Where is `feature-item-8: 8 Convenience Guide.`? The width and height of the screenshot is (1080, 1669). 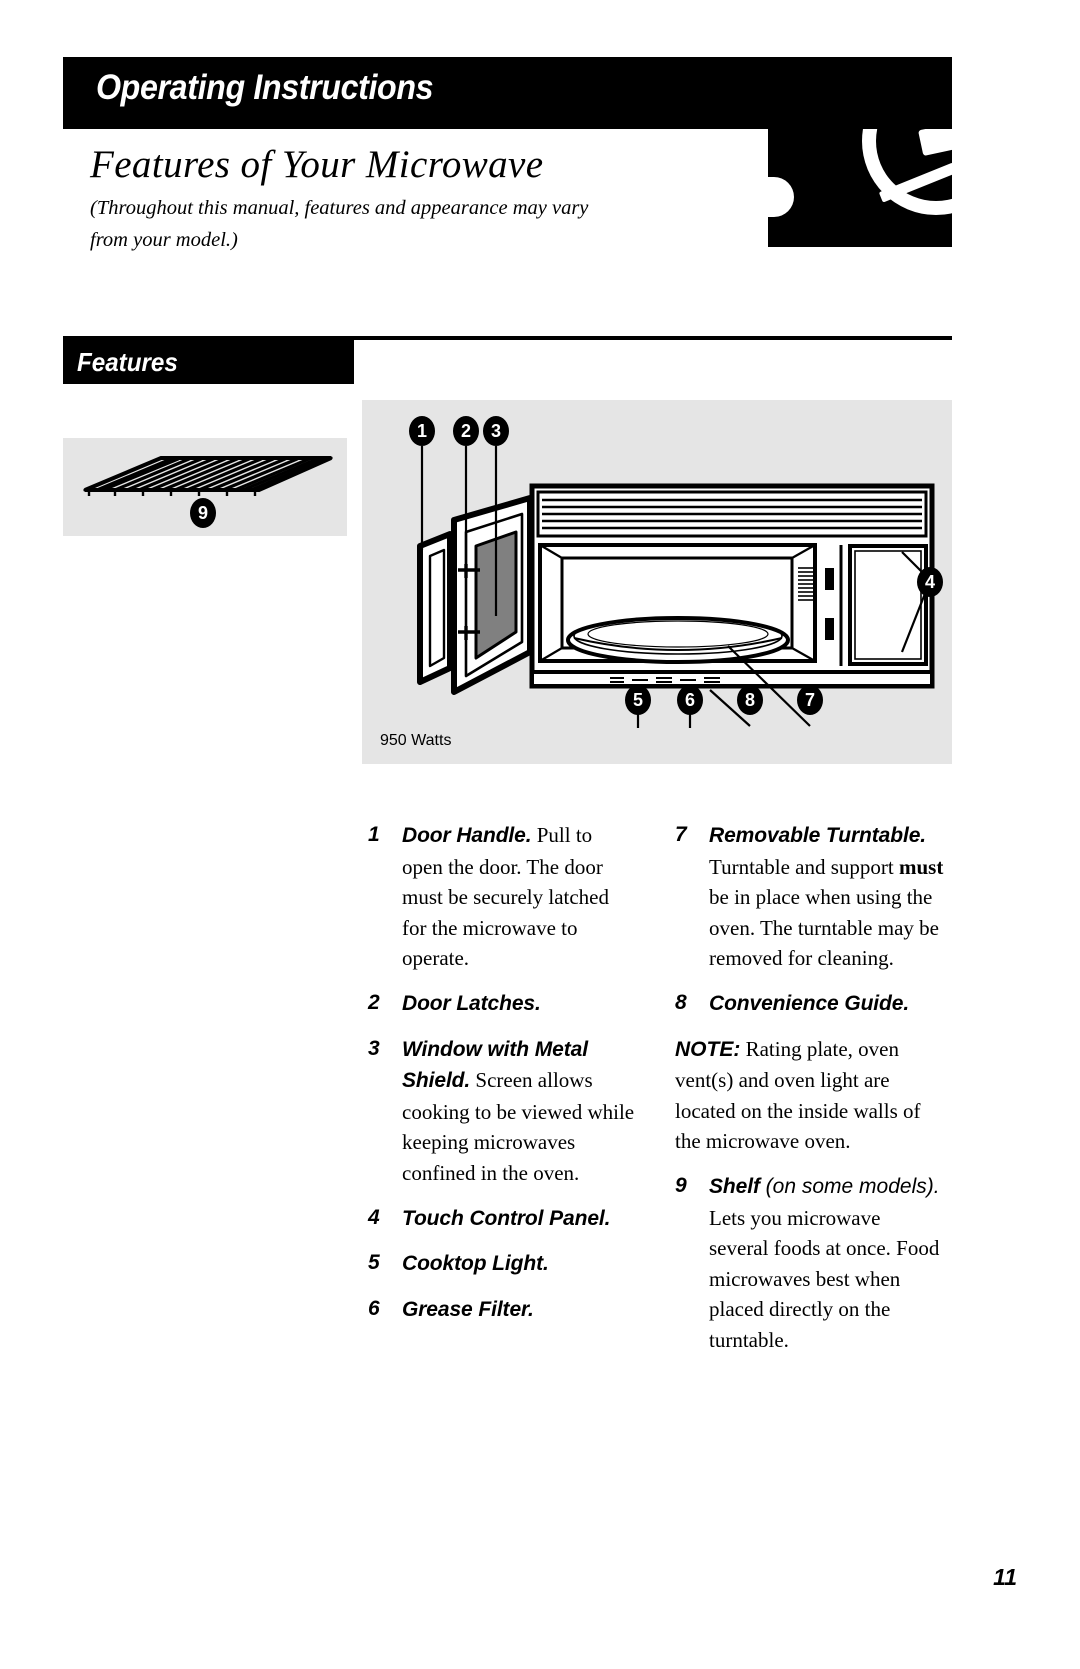 feature-item-8: 8 Convenience Guide. is located at coordinates (810, 1004).